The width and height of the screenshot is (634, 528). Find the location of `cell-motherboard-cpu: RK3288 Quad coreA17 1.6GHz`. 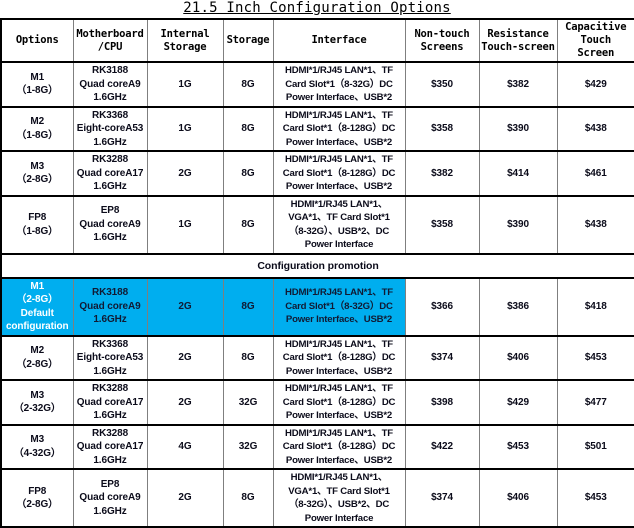

cell-motherboard-cpu: RK3288 Quad coreA17 1.6GHz is located at coordinates (110, 446).